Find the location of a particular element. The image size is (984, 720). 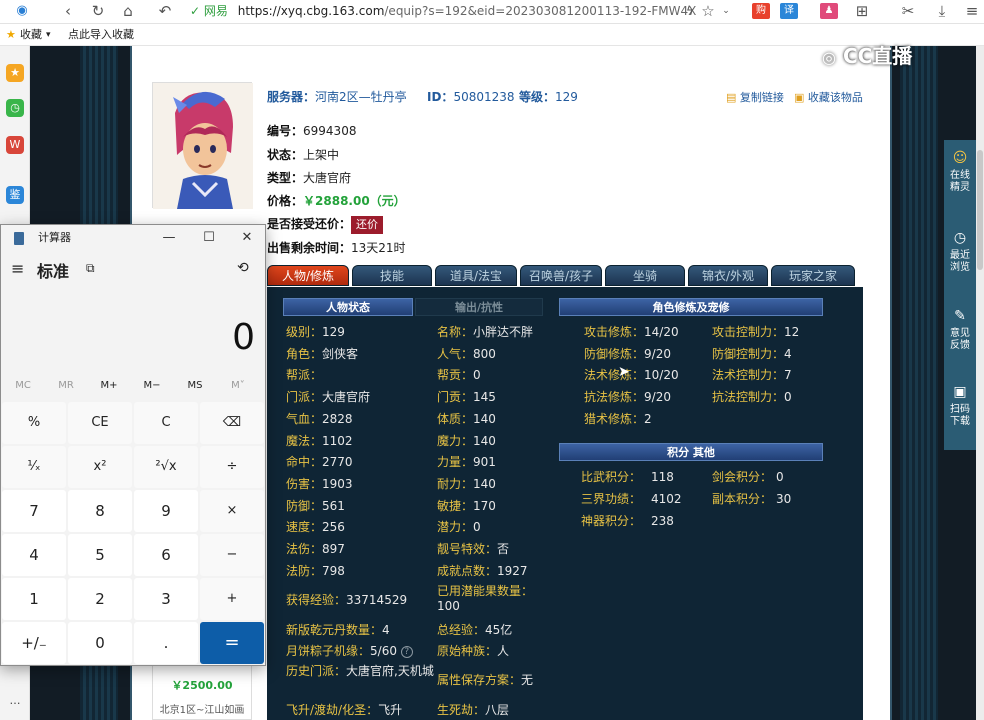

cultivation-resist: 抗法修炼：9/20 is located at coordinates (627, 397).